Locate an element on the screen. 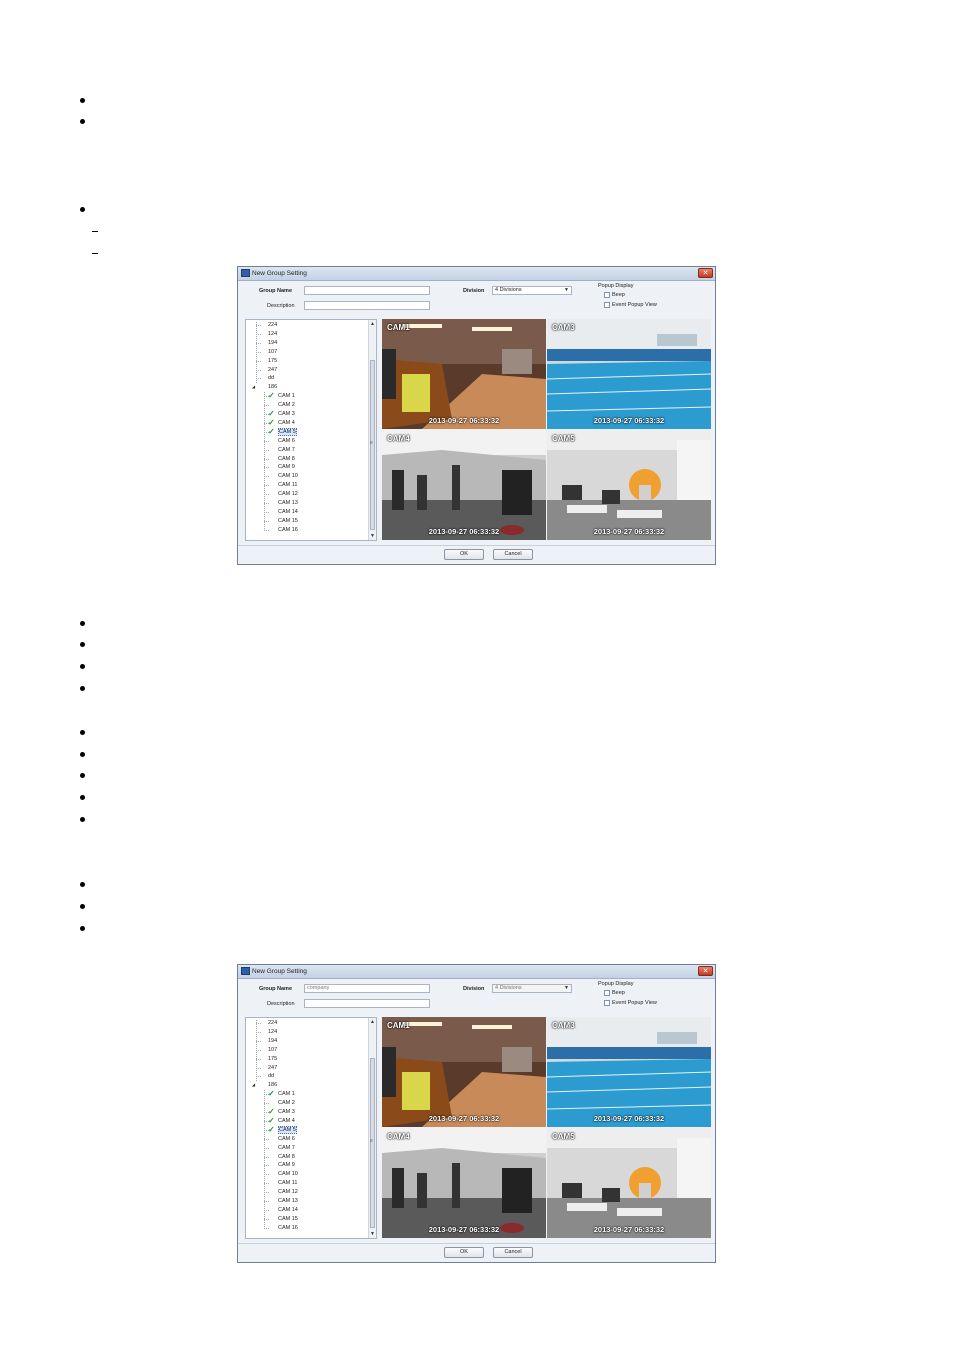 The width and height of the screenshot is (954, 1350). group-name-input is located at coordinates (367, 290).